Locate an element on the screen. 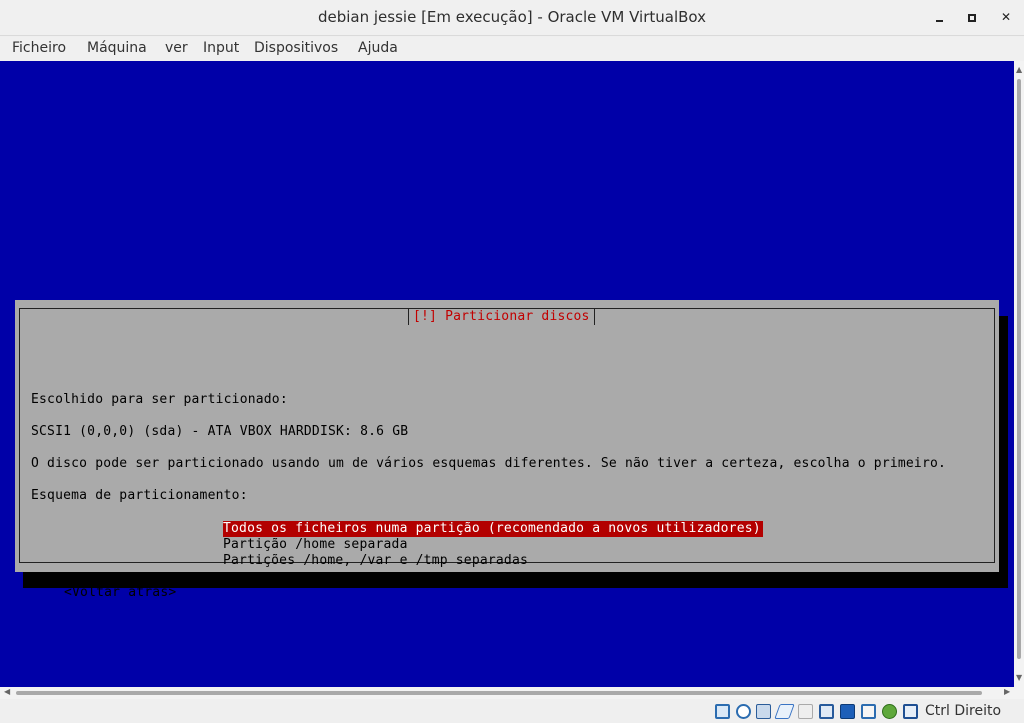 This screenshot has height=723, width=1024. vertical-scroll-thumb is located at coordinates (1019, 369).